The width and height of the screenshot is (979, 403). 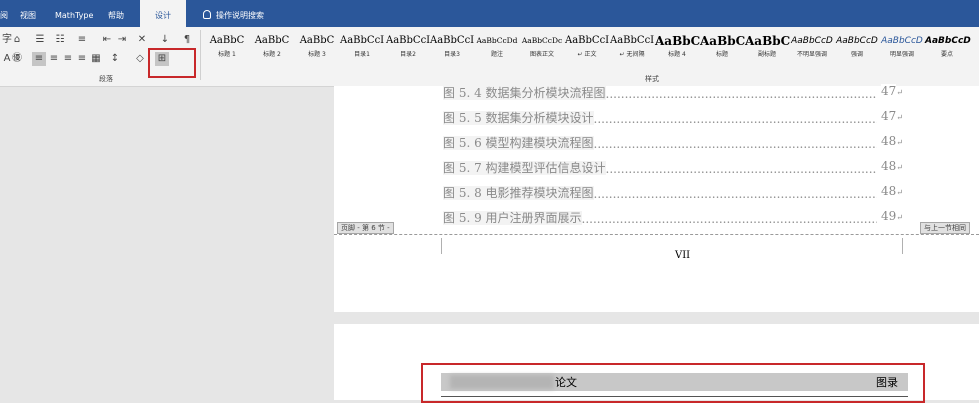 I want to click on style-name: 明显强调, so click(x=901, y=54).